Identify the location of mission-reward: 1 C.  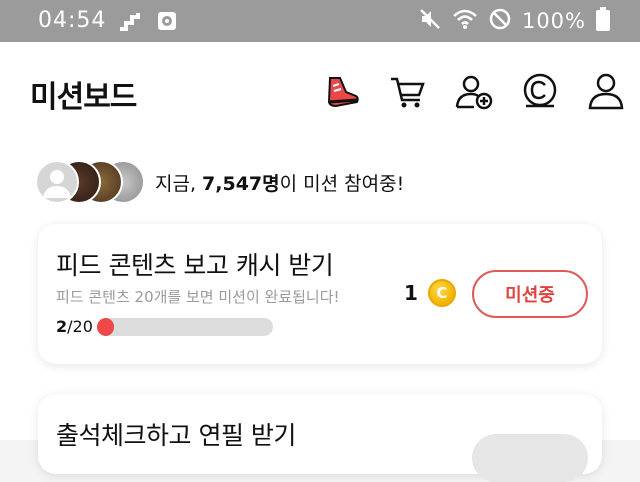
(430, 293).